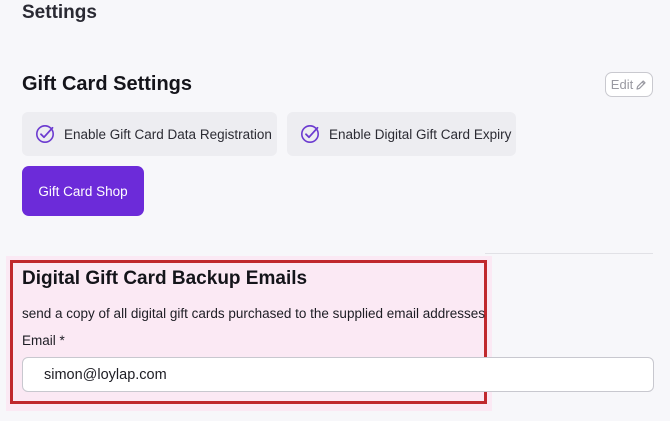  What do you see at coordinates (107, 84) in the screenshot?
I see `gift-card-settings-title: Gift Card Settings` at bounding box center [107, 84].